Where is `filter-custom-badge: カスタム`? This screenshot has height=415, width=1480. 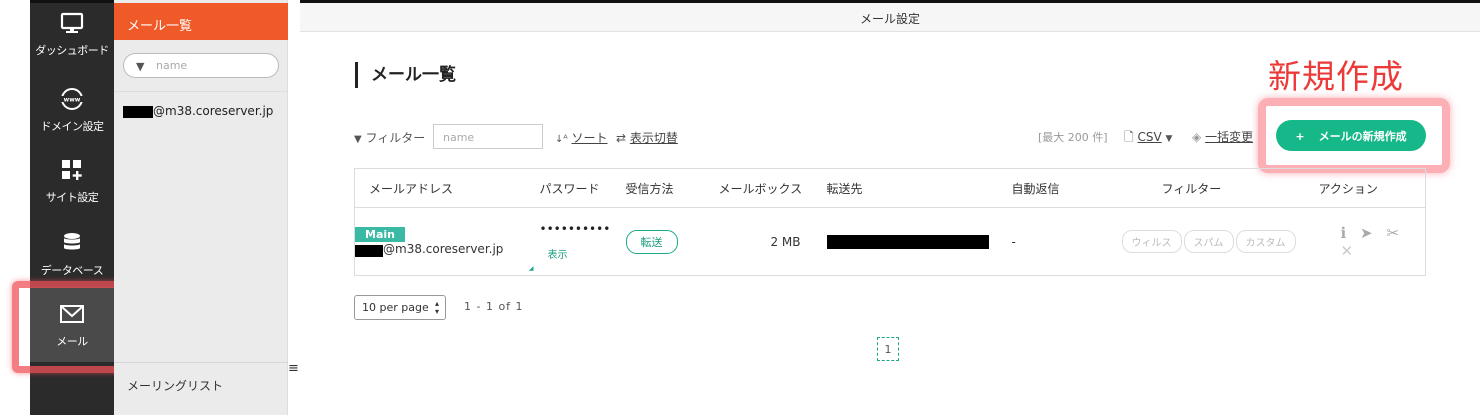 filter-custom-badge: カスタム is located at coordinates (1265, 241).